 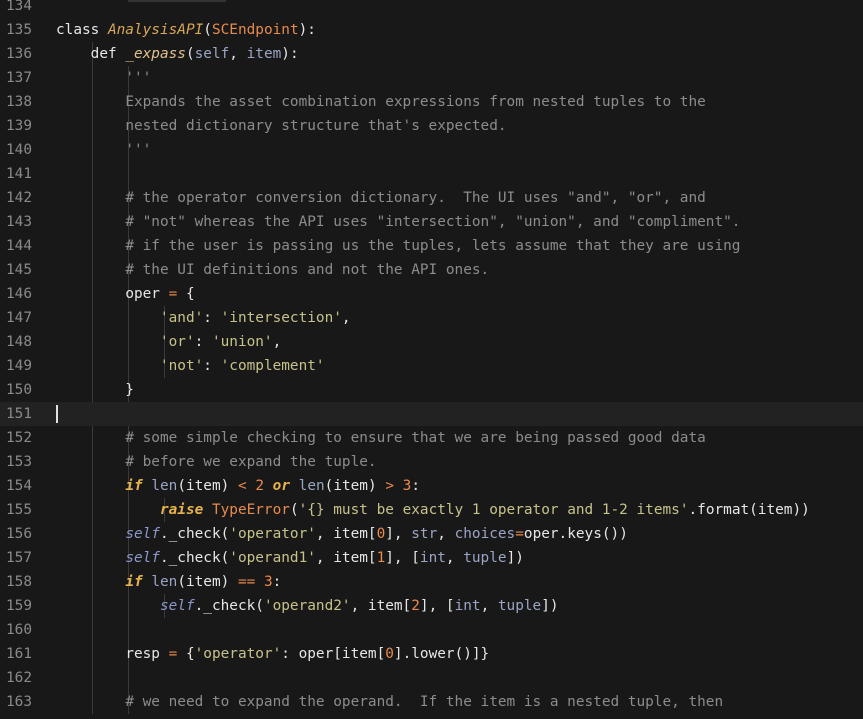 What do you see at coordinates (431, 294) in the screenshot?
I see `code-line: 146 oper = {` at bounding box center [431, 294].